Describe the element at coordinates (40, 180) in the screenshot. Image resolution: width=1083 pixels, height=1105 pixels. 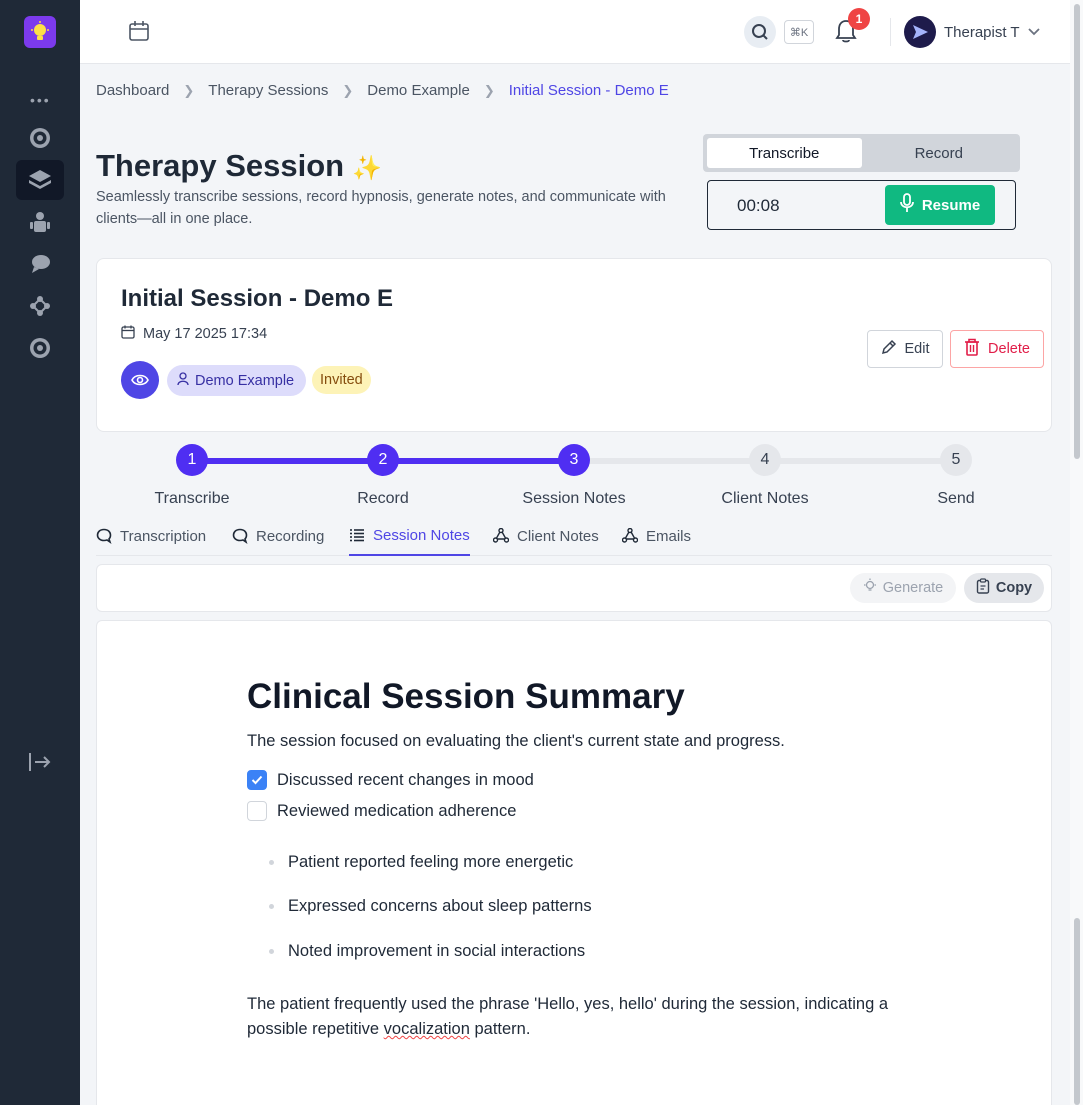
I see `sessions-icon` at that location.